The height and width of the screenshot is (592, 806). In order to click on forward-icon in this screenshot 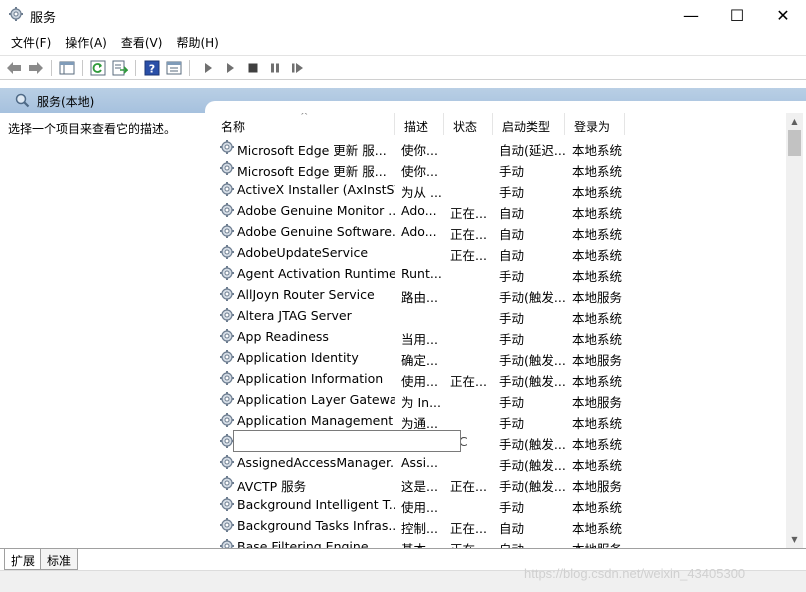, I will do `click(36, 68)`.